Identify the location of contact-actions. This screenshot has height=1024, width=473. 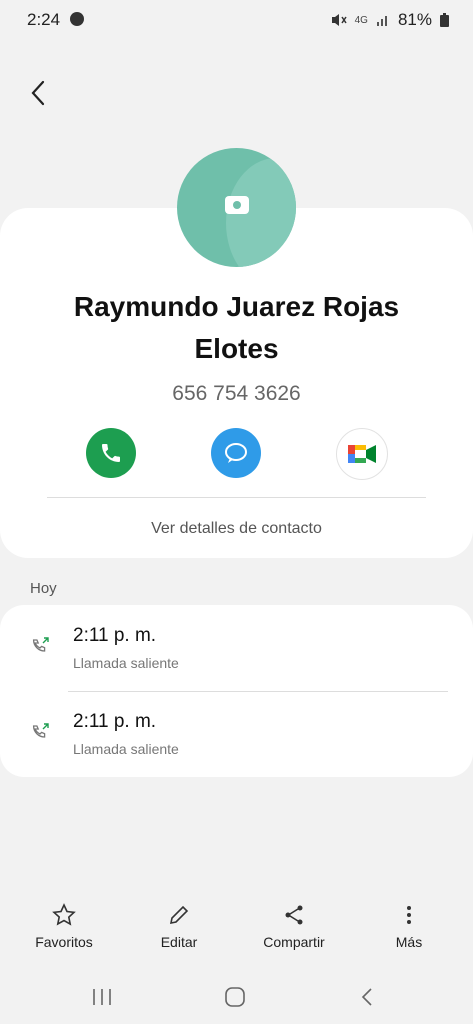
(236, 454).